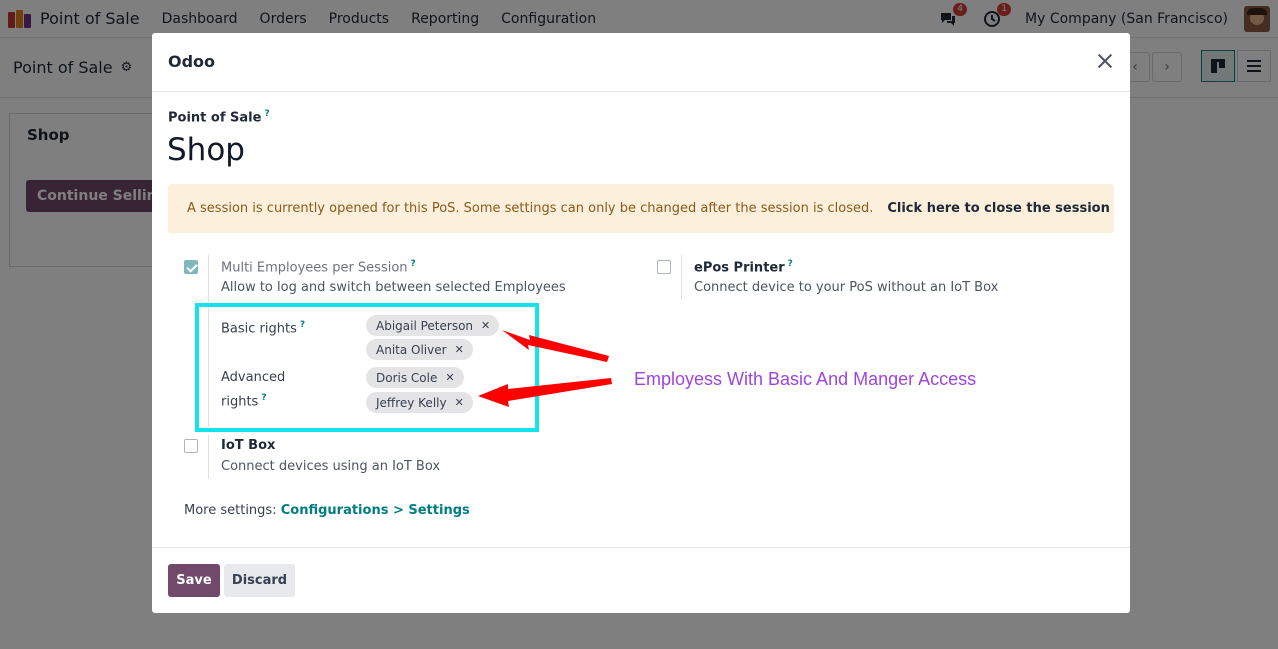 The height and width of the screenshot is (649, 1278). Describe the element at coordinates (664, 267) in the screenshot. I see `epos-printer-checkbox` at that location.